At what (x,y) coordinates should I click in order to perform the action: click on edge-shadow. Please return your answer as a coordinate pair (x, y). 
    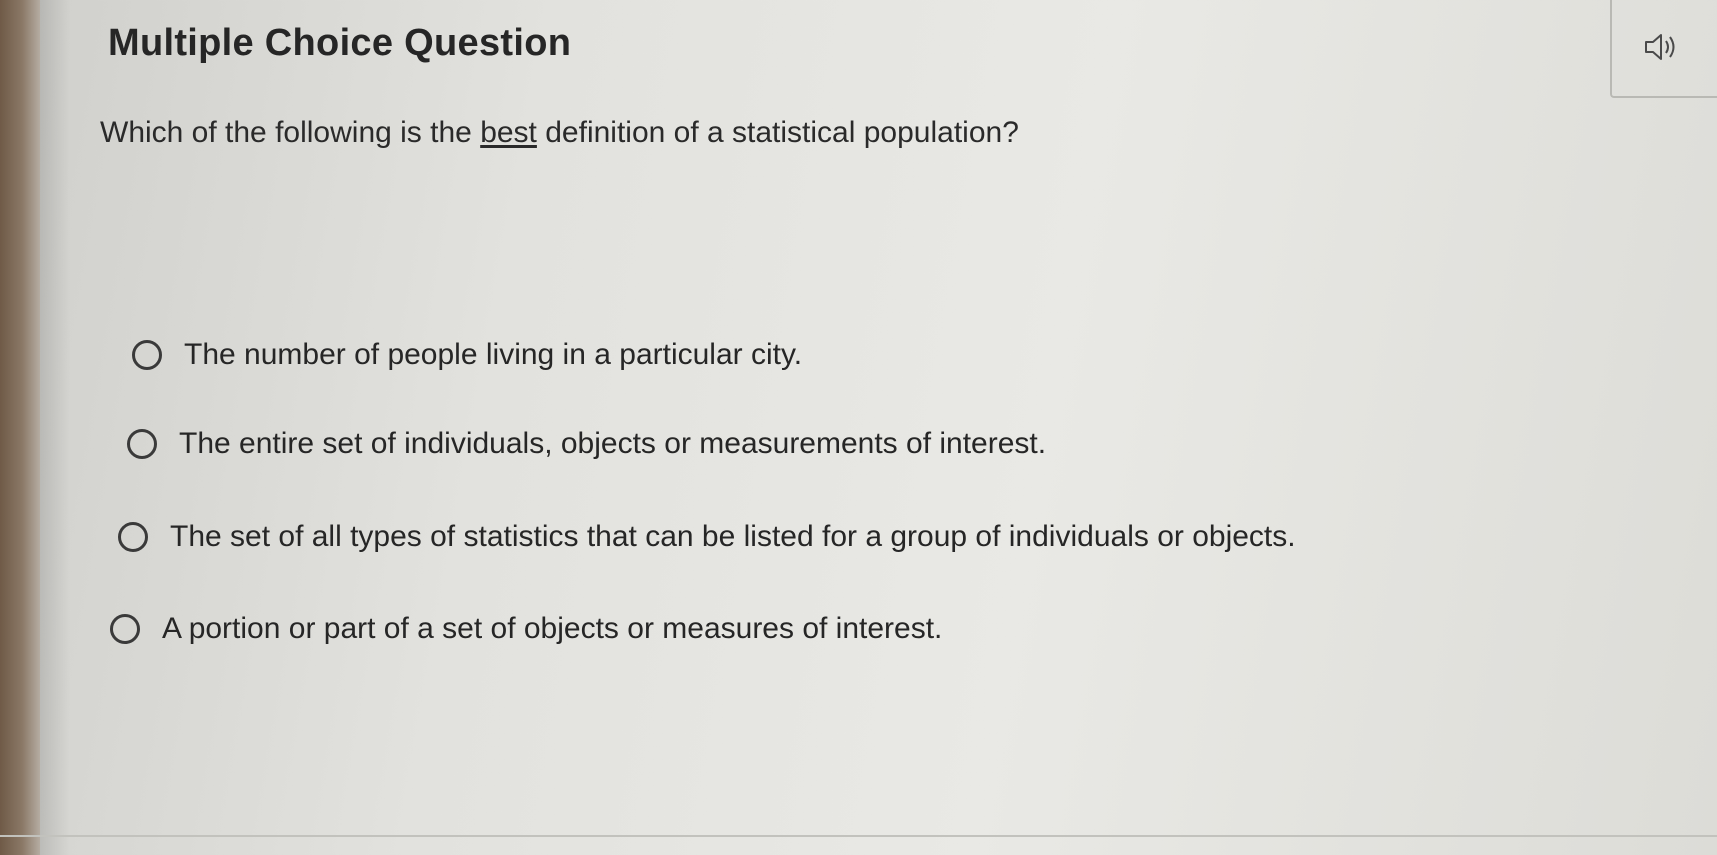
    Looking at the image, I should click on (55, 427).